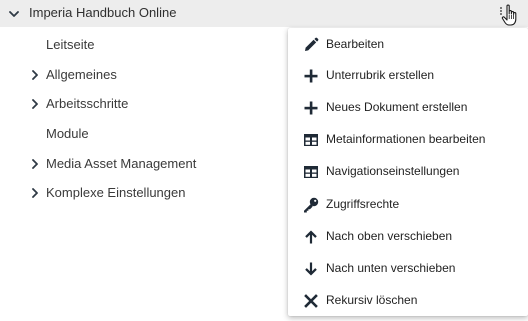 The width and height of the screenshot is (528, 321). Describe the element at coordinates (103, 12) in the screenshot. I see `tree-root-label: Imperia Handbuch Online` at that location.